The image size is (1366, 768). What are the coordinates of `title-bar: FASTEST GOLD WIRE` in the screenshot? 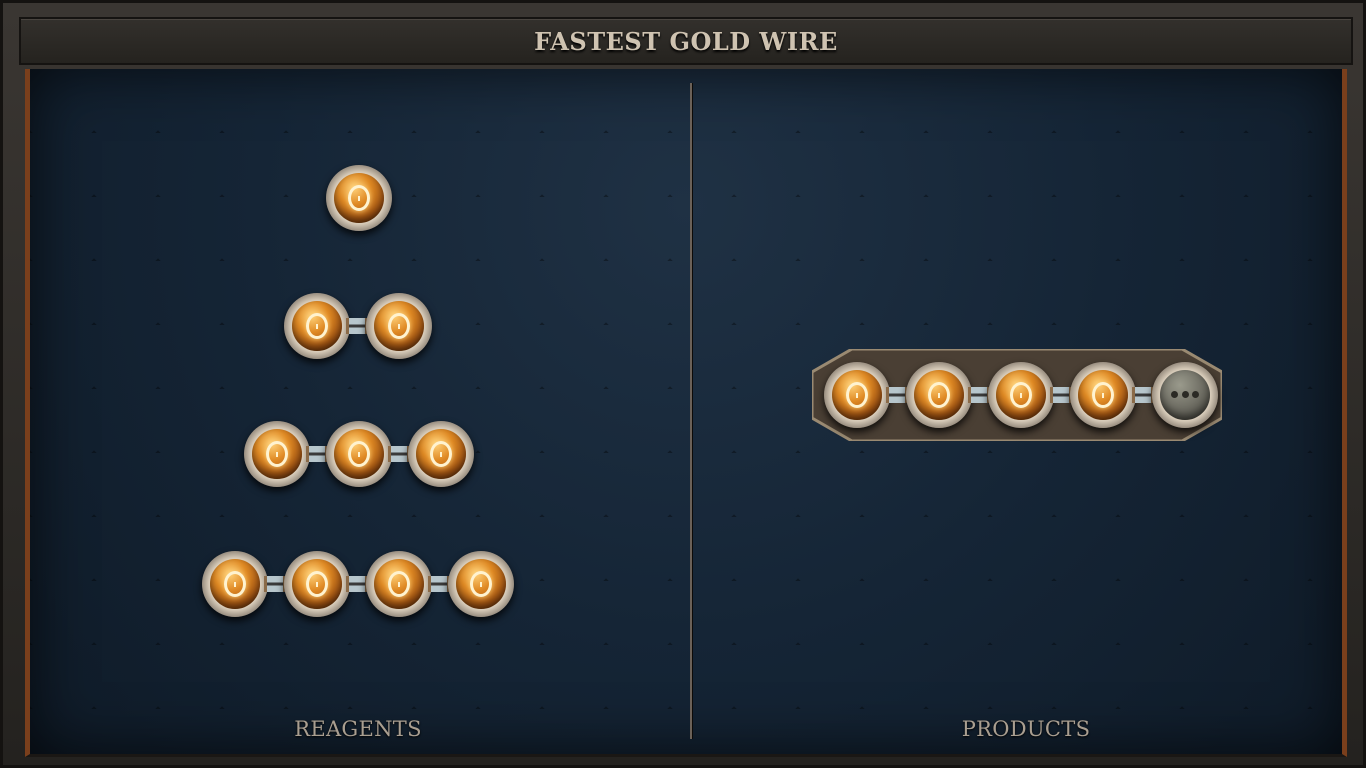 It's located at (686, 41).